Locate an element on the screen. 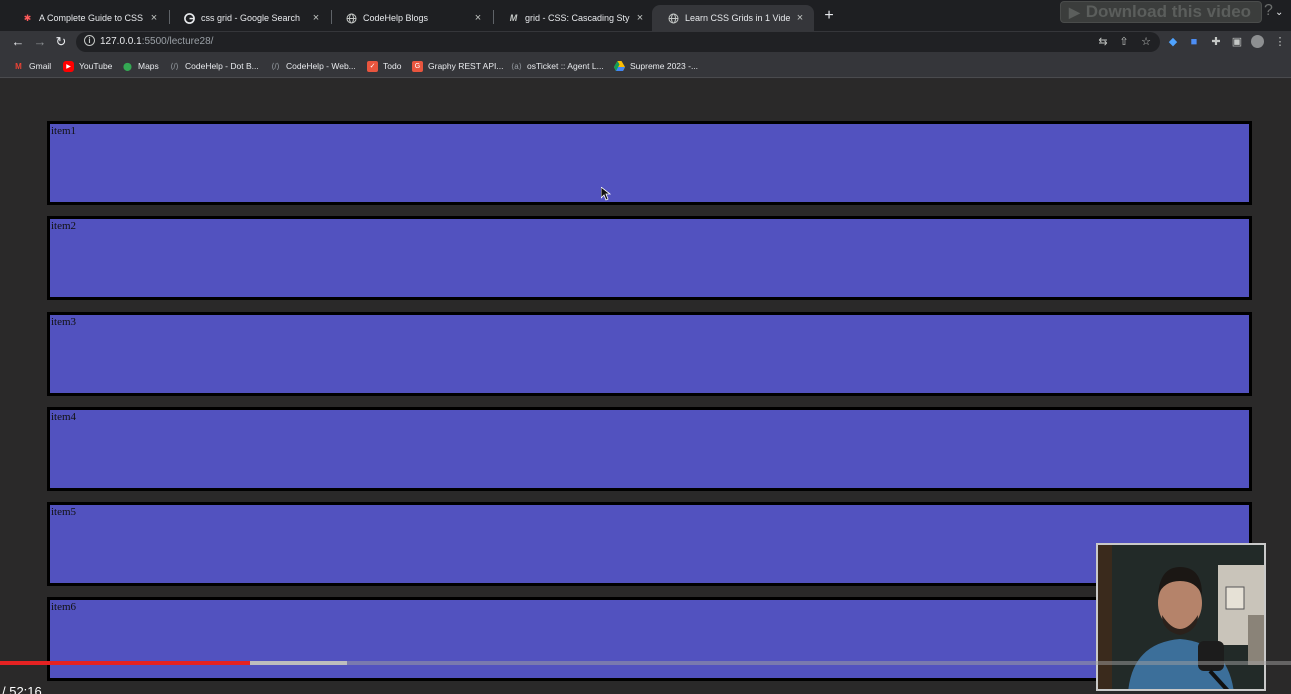 This screenshot has width=1291, height=694. site-info-icon: i is located at coordinates (89, 40).